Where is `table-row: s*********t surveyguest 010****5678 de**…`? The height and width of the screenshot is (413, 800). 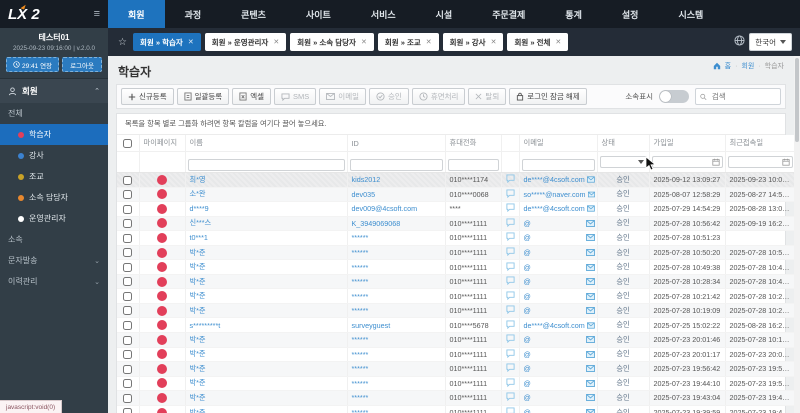 table-row: s*********t surveyguest 010****5678 de**… is located at coordinates (456, 325).